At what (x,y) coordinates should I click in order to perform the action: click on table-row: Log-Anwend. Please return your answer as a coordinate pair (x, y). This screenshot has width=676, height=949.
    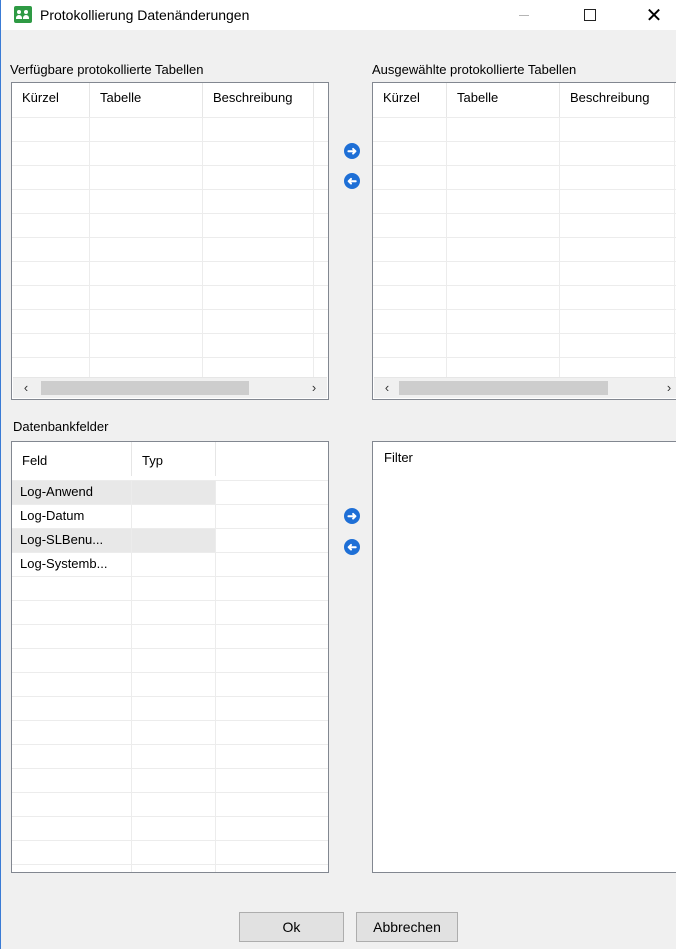
    Looking at the image, I should click on (170, 492).